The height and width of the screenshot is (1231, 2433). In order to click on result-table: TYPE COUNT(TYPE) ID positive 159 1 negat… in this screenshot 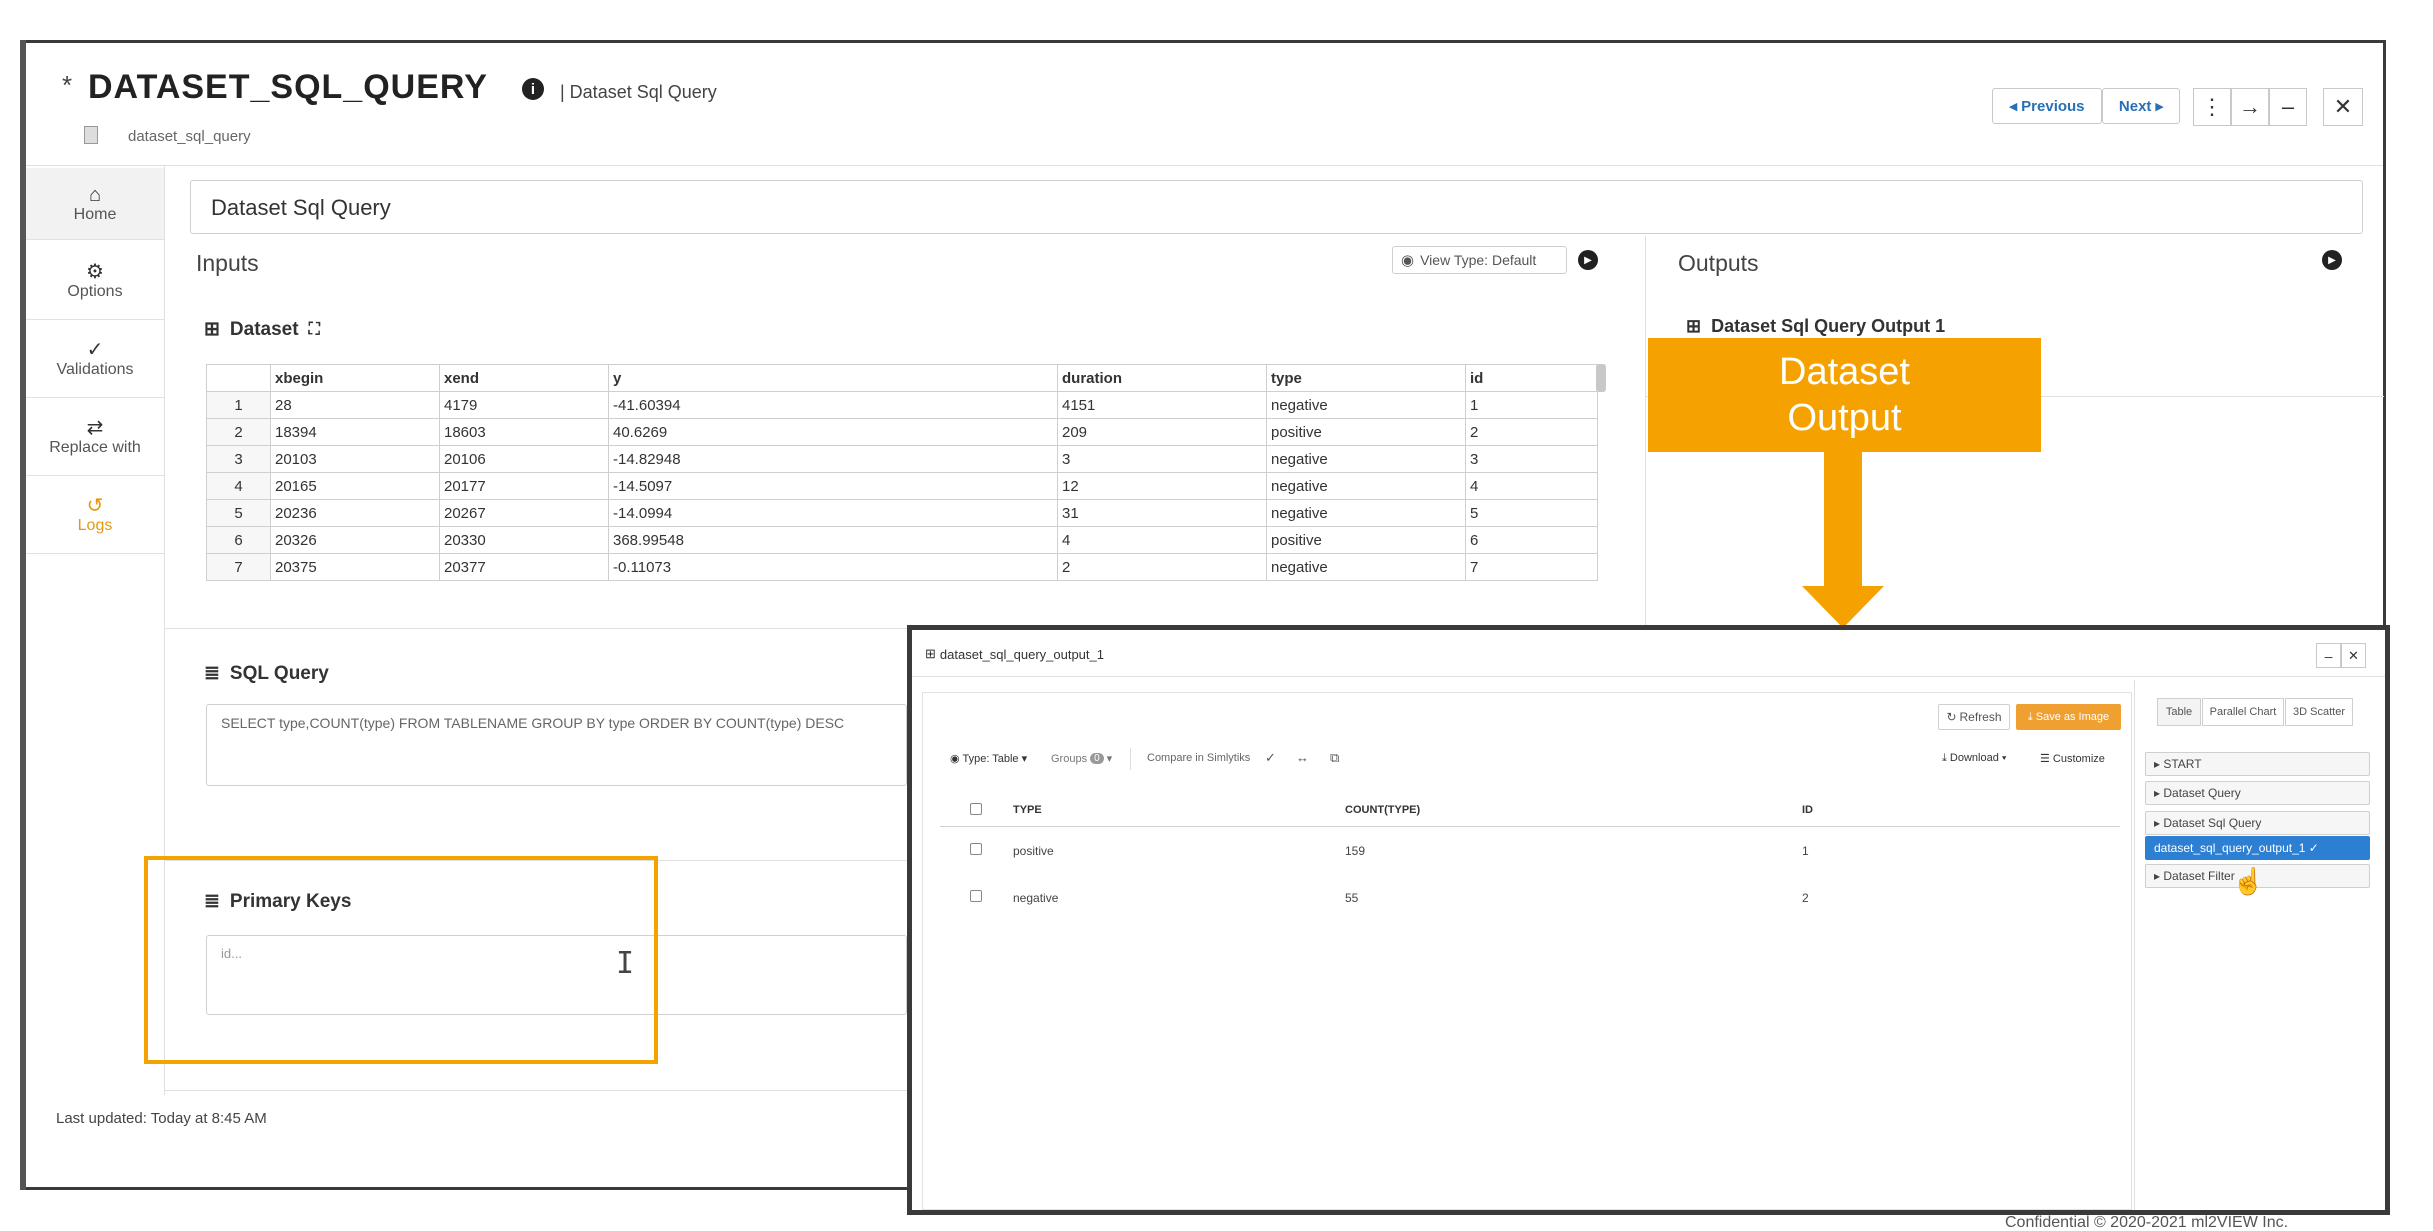, I will do `click(1530, 857)`.